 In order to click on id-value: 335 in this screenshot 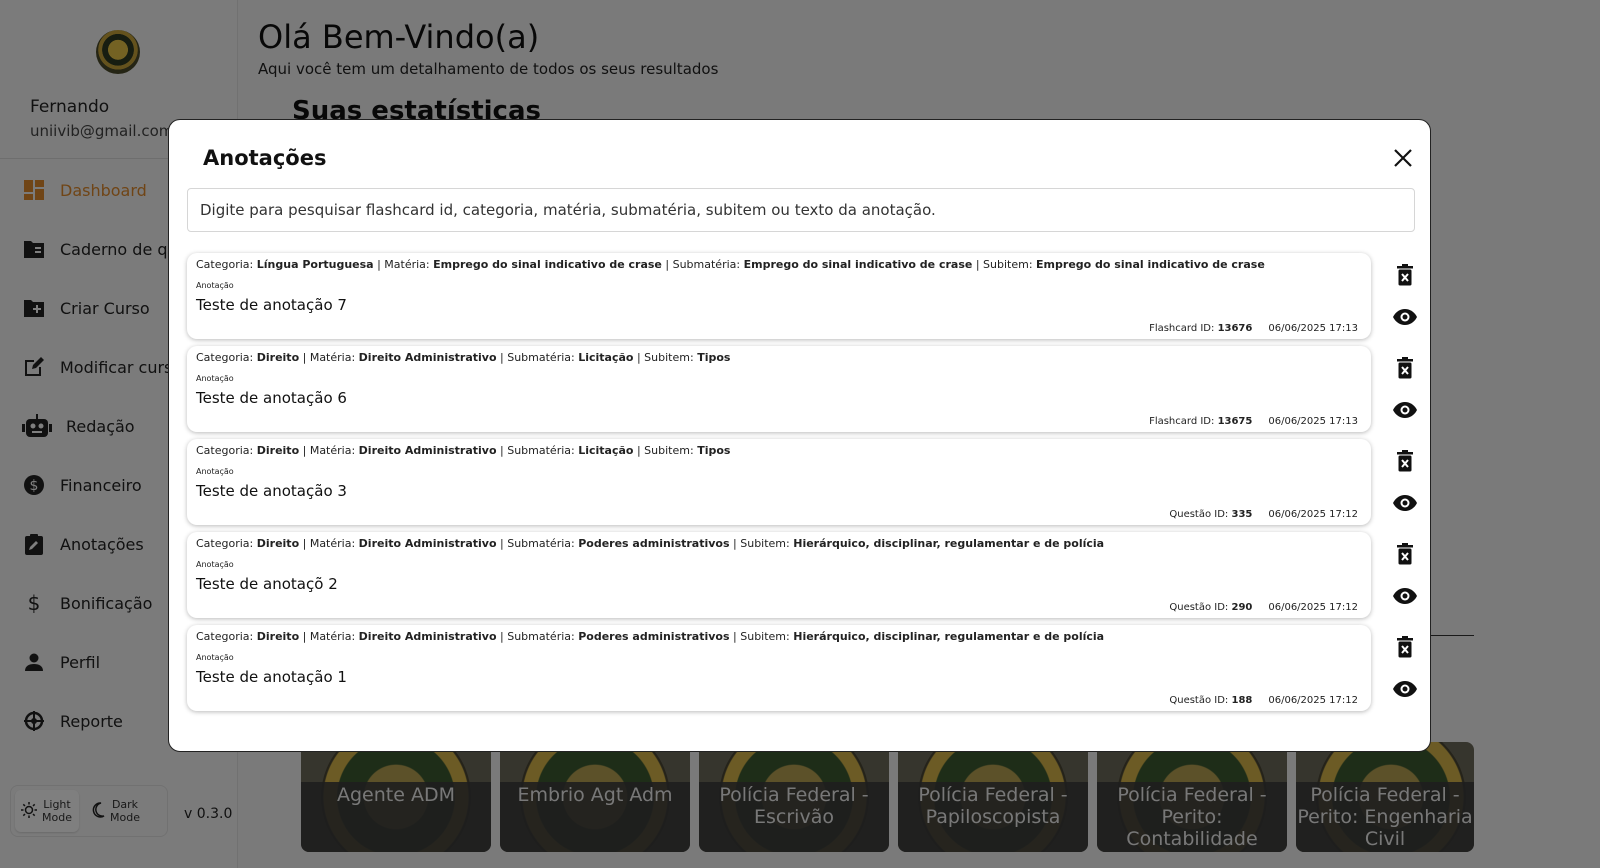, I will do `click(1242, 514)`.